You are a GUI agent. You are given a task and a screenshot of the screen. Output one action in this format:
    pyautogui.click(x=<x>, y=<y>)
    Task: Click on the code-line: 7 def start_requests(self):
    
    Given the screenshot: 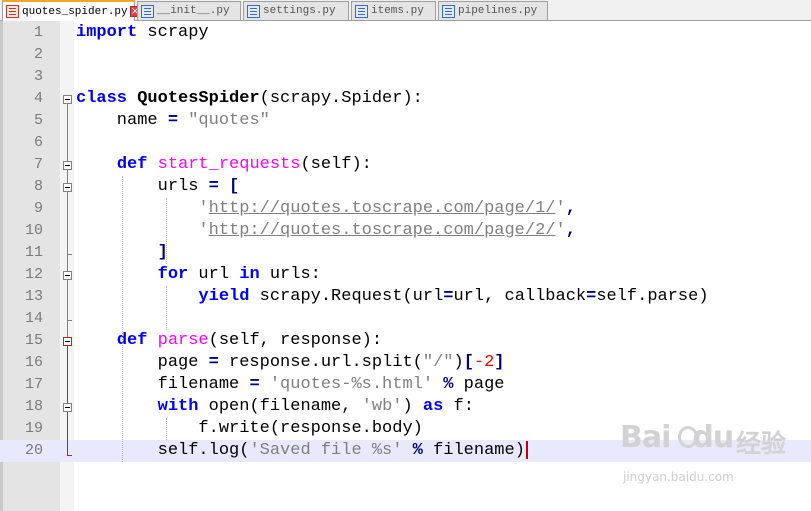 What is the action you would take?
    pyautogui.click(x=405, y=165)
    